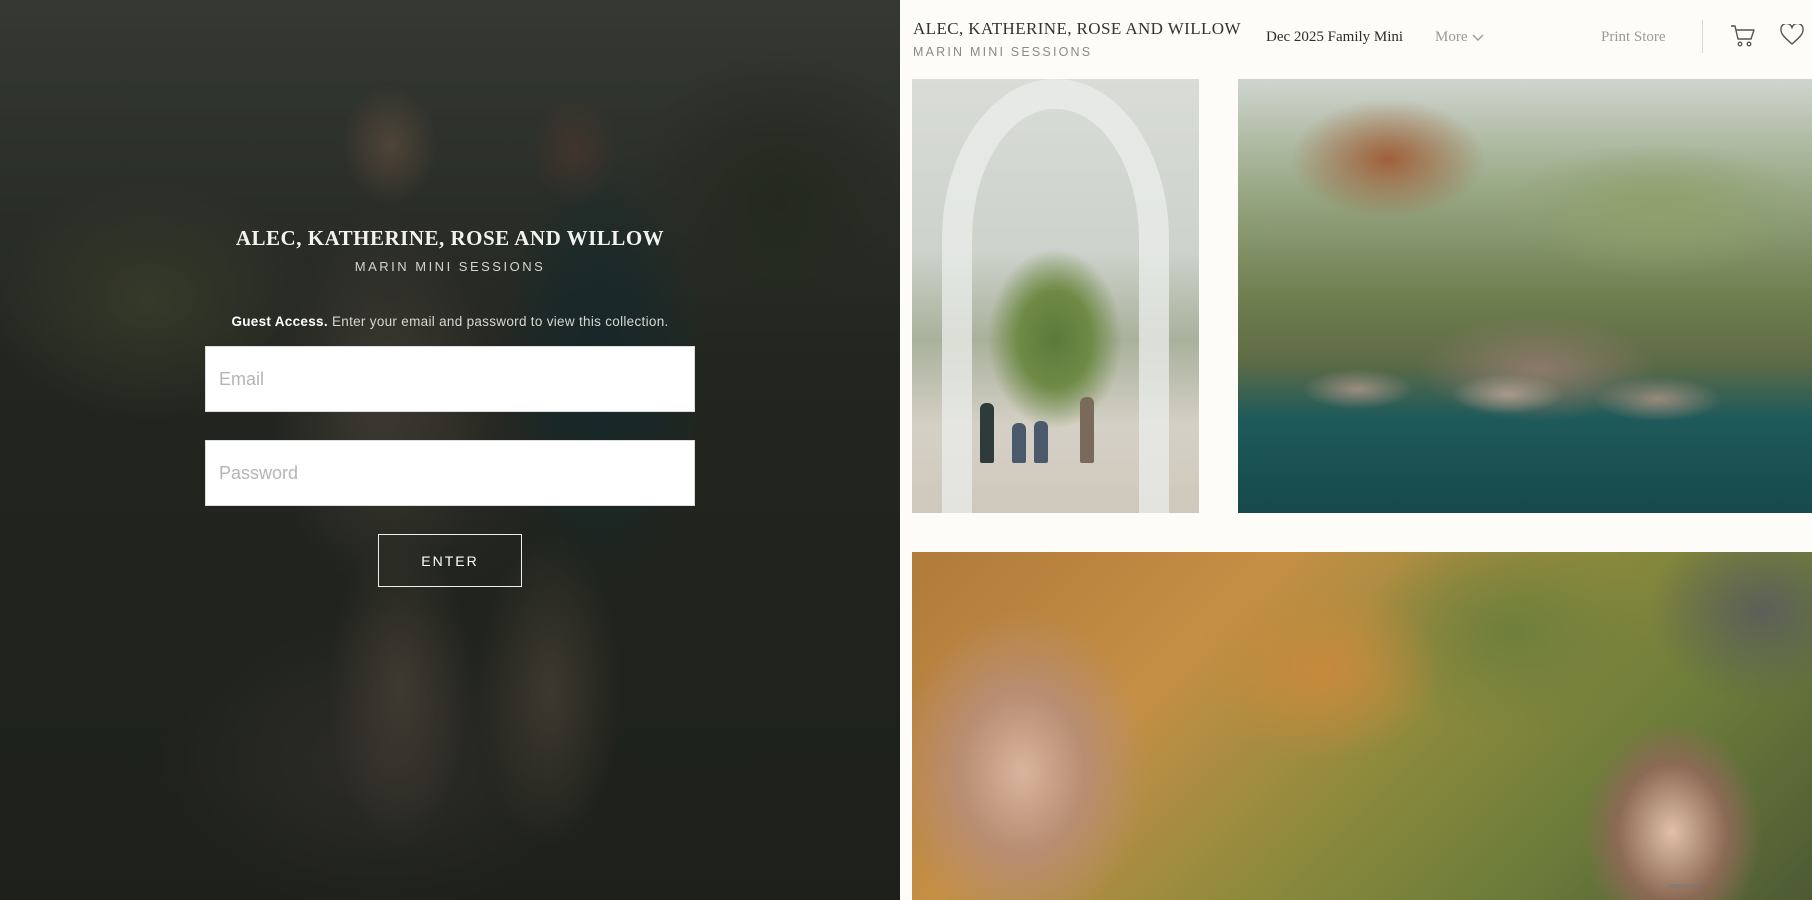 This screenshot has width=1812, height=900. What do you see at coordinates (1334, 37) in the screenshot?
I see `nav-current-set: Dec 2025 Family Mini` at bounding box center [1334, 37].